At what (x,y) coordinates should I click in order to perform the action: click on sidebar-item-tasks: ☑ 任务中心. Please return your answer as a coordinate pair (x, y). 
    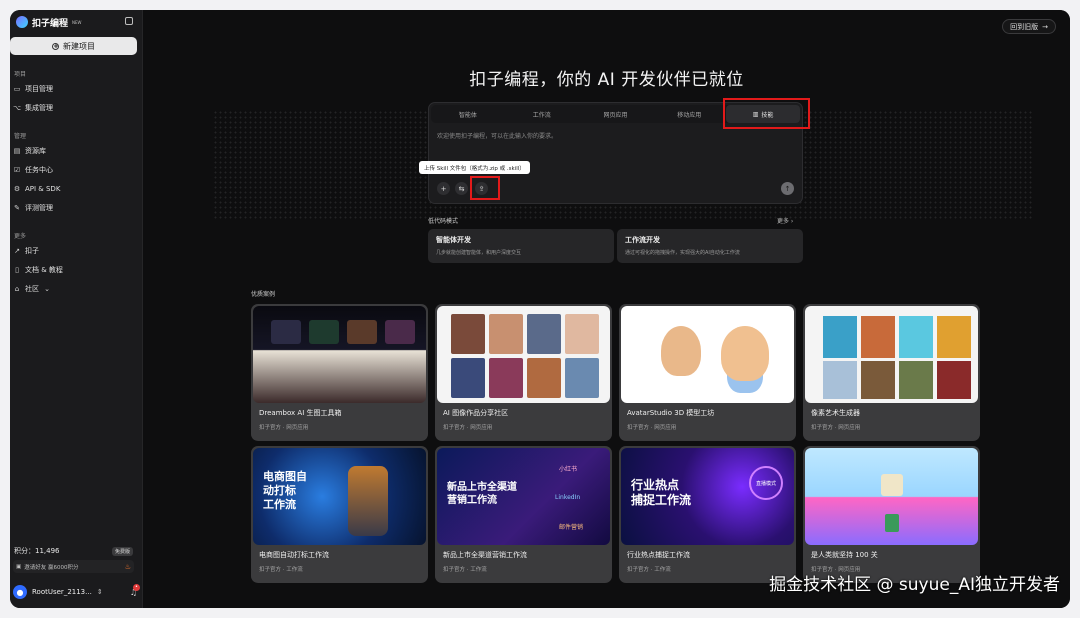
    Looking at the image, I should click on (75, 170).